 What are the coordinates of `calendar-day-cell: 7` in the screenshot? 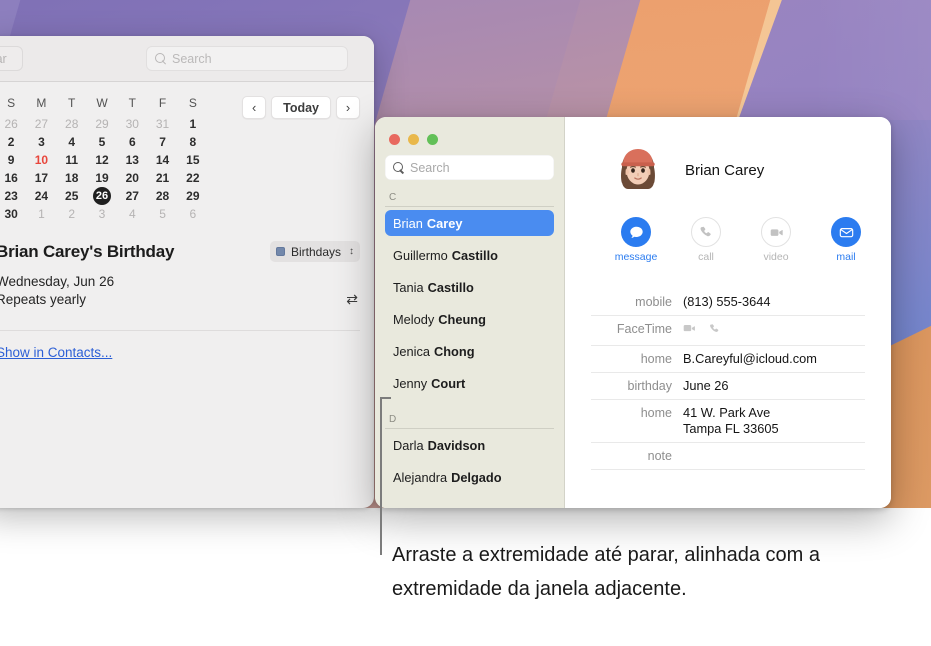 It's located at (162, 142).